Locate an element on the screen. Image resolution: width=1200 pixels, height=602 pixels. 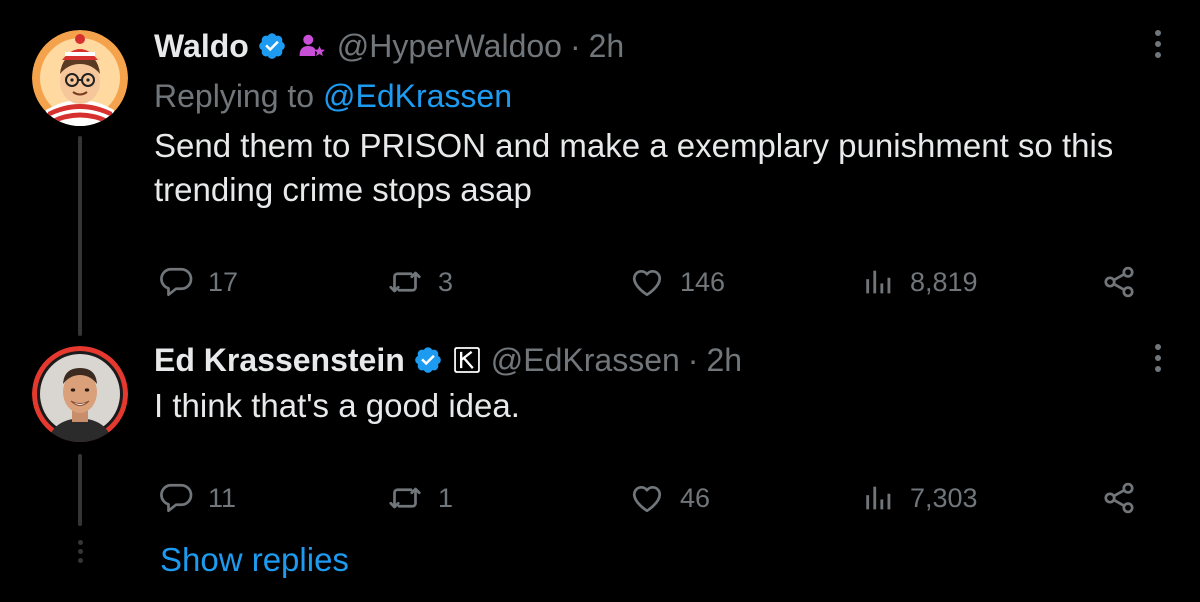
ed-avatar-icon is located at coordinates (80, 394).